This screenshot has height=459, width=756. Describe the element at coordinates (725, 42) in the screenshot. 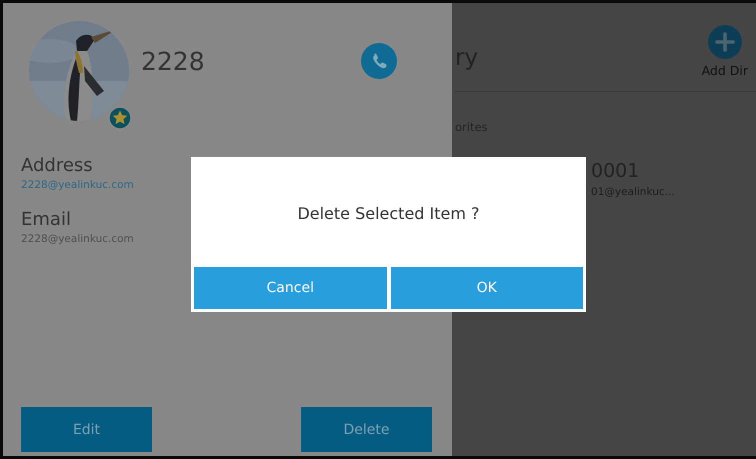

I see `add-icon` at that location.